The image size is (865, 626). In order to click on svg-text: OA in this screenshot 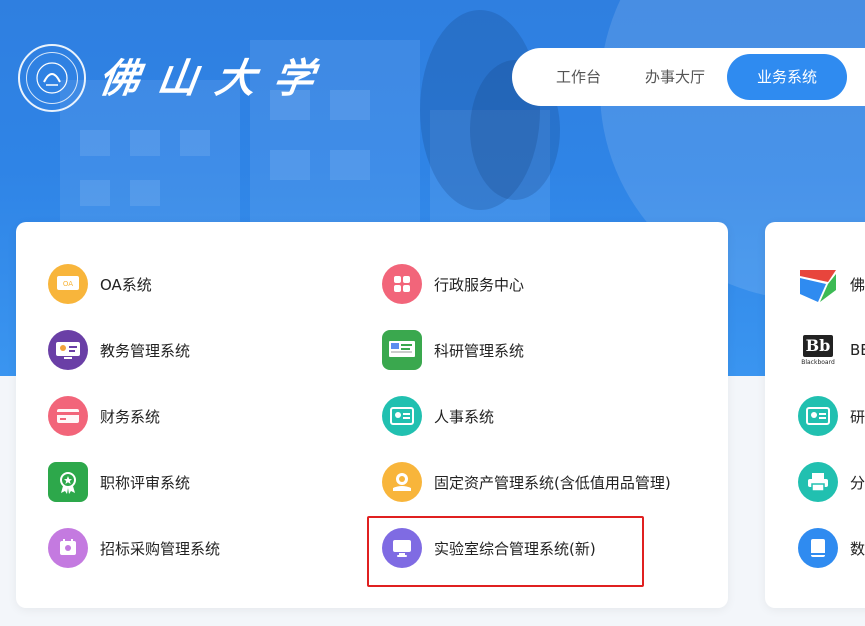, I will do `click(68, 284)`.